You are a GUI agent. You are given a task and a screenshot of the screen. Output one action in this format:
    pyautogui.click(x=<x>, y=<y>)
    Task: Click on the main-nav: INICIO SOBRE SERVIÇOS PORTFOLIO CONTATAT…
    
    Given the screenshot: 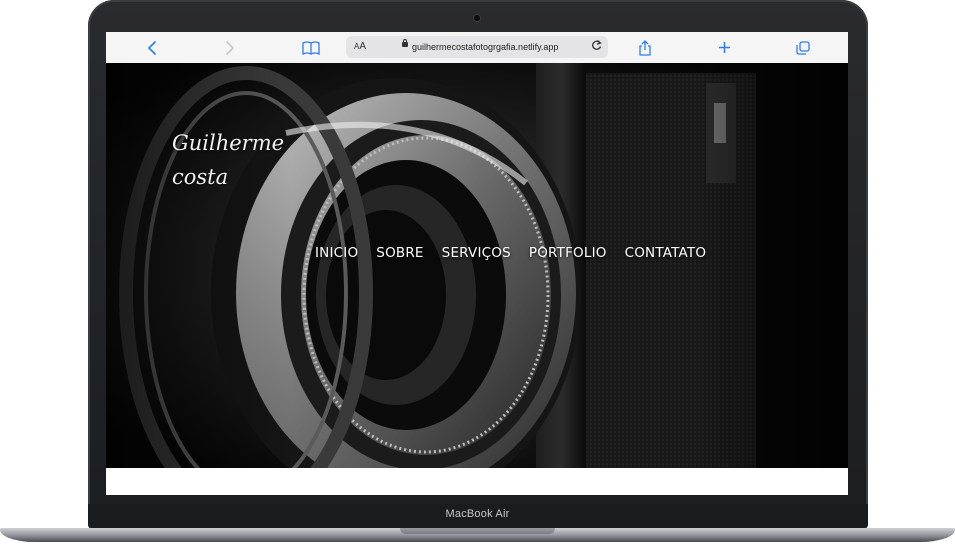 What is the action you would take?
    pyautogui.click(x=510, y=253)
    